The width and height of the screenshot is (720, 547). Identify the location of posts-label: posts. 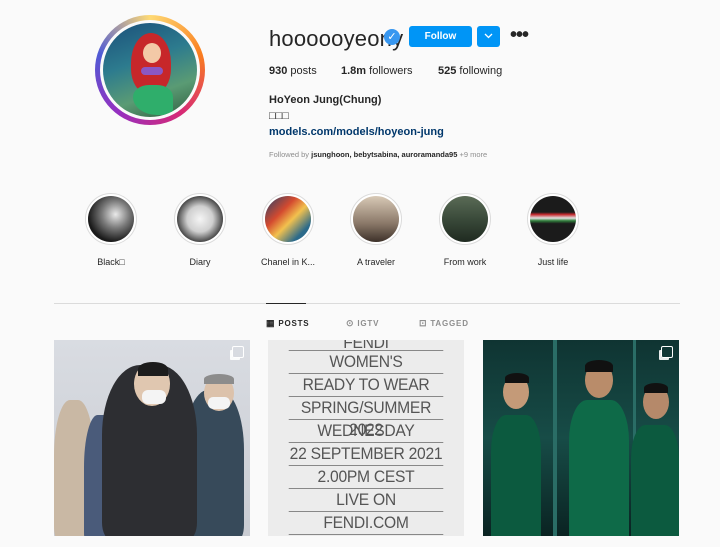
(303, 71).